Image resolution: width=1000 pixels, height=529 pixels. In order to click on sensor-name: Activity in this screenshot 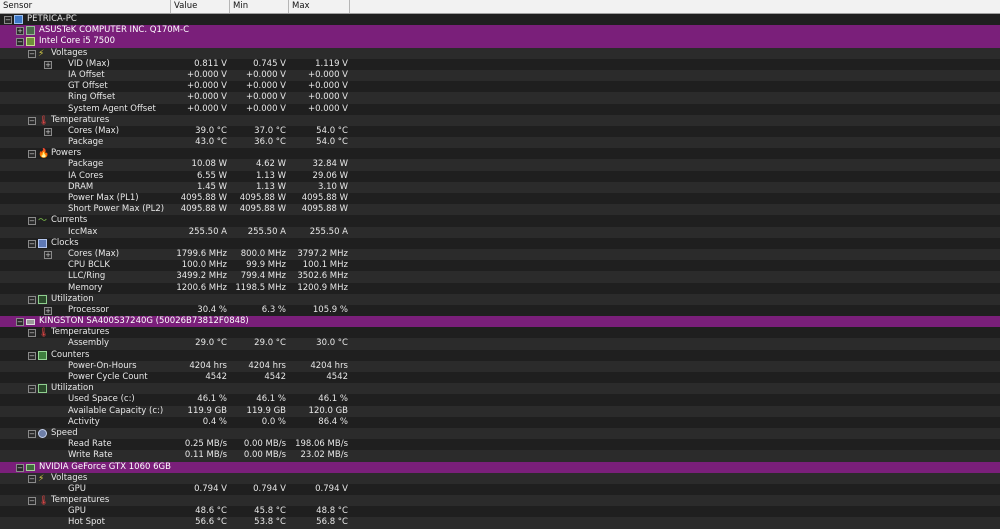, I will do `click(84, 421)`.